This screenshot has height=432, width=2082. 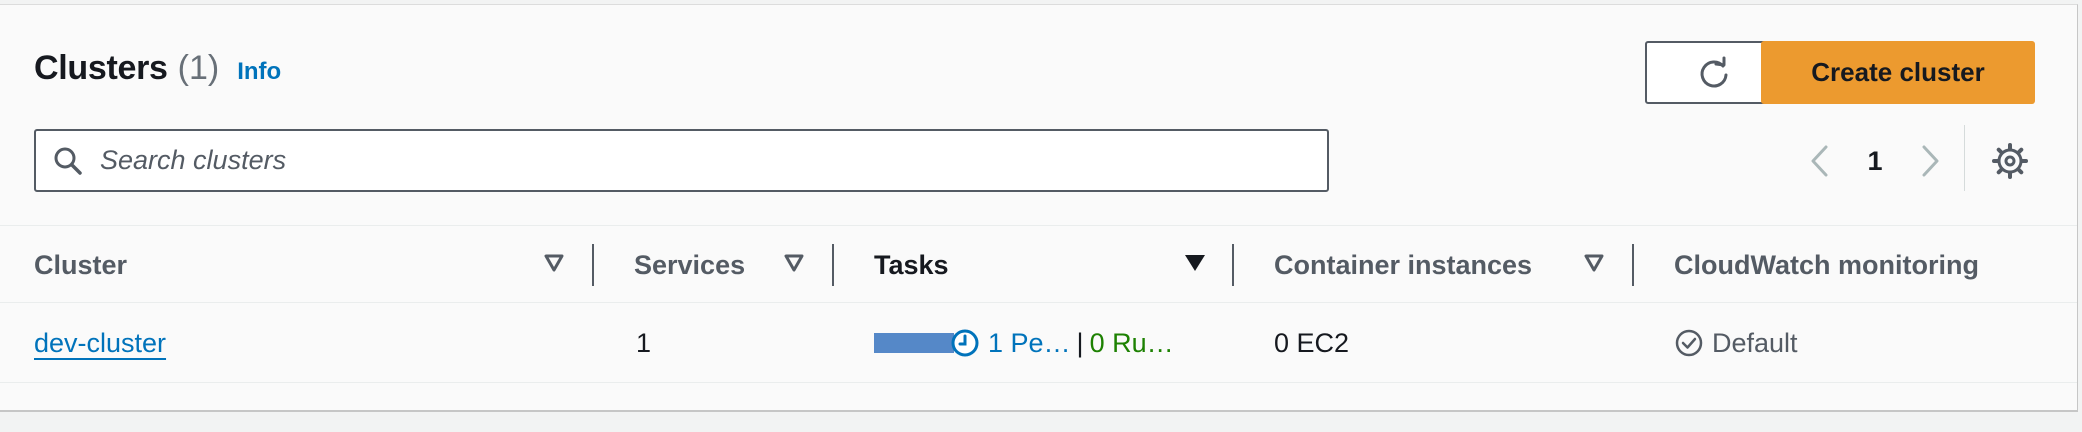 What do you see at coordinates (1755, 342) in the screenshot?
I see `cloudwatch-status: Default` at bounding box center [1755, 342].